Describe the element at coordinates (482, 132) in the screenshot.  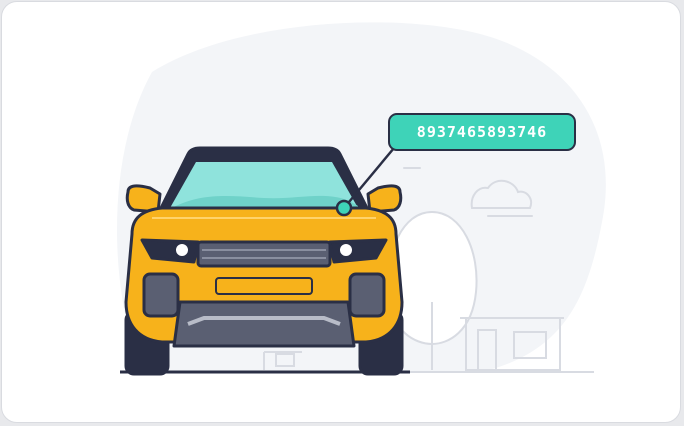
I see `vin-number-label: 8937465893746` at that location.